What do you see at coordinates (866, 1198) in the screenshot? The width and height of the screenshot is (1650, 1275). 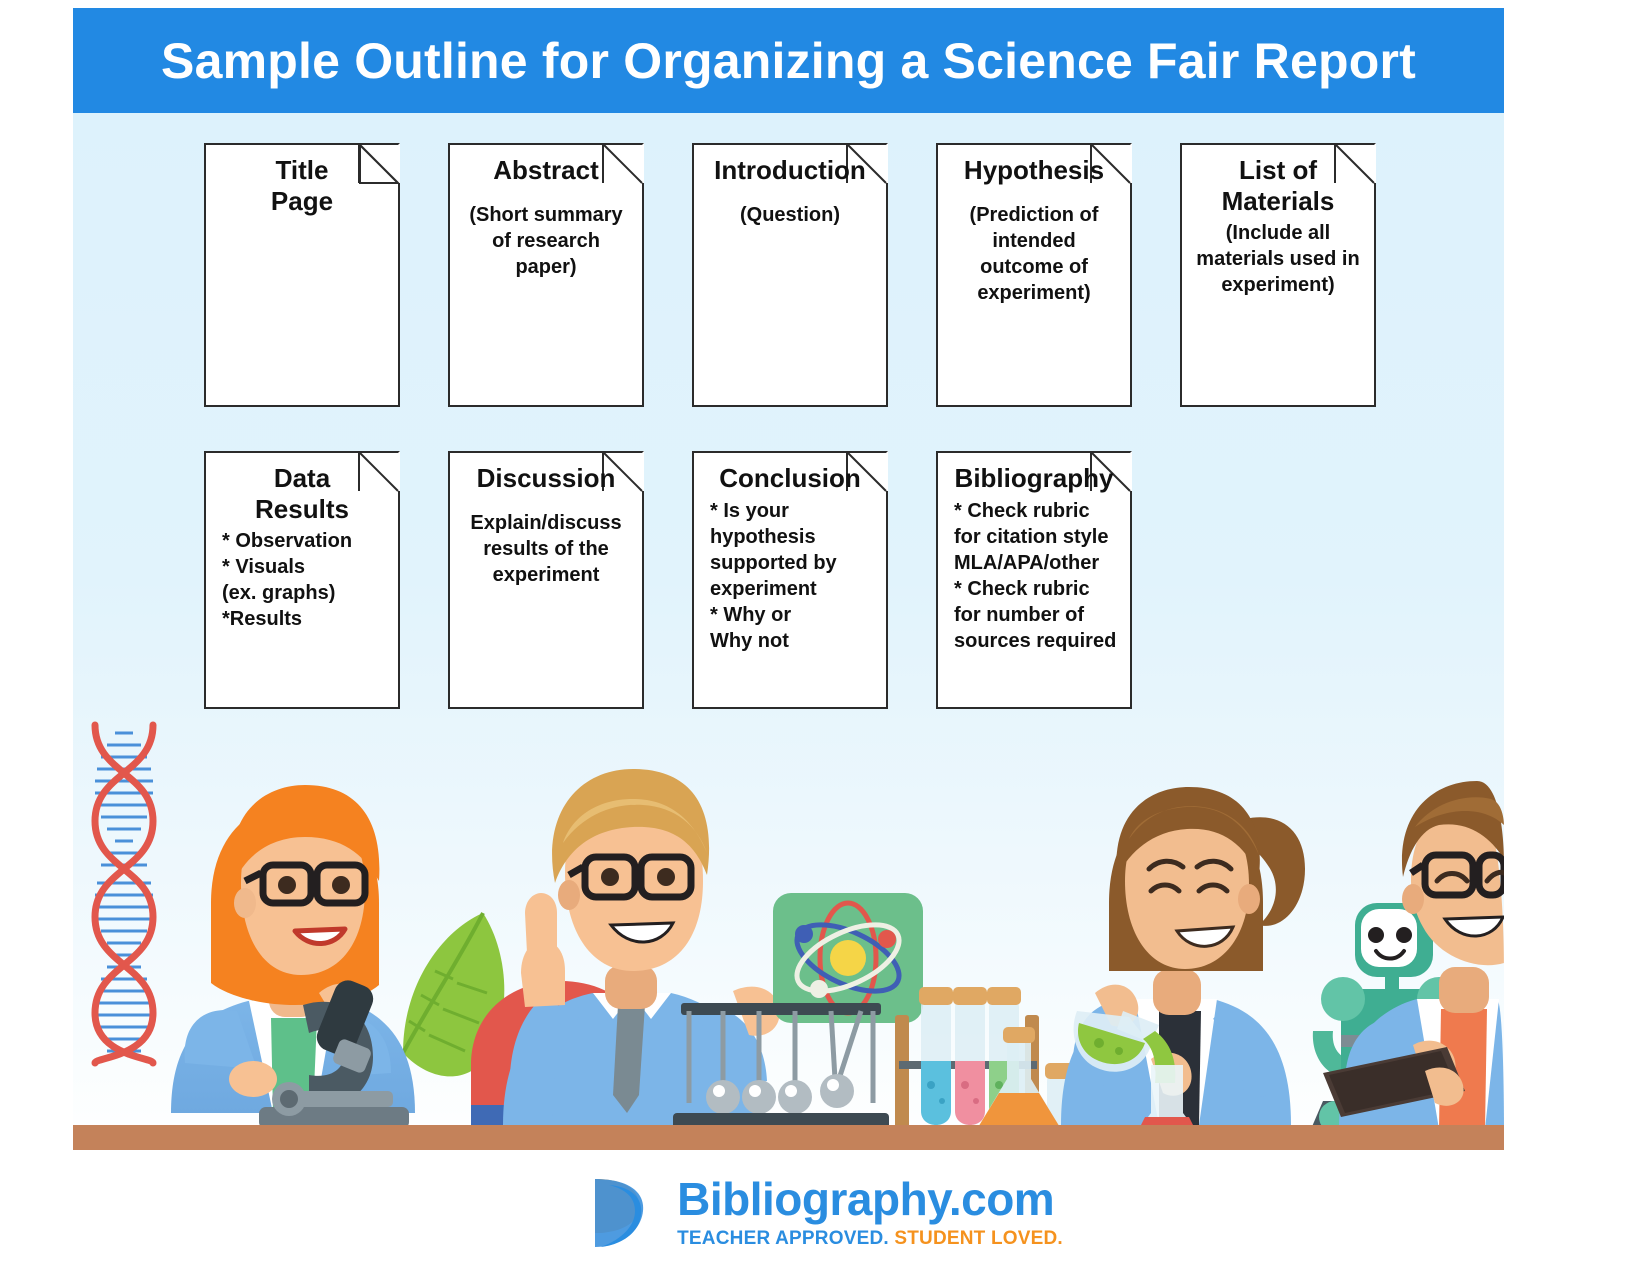 I see `logo-wordmark: Bibliography.com` at bounding box center [866, 1198].